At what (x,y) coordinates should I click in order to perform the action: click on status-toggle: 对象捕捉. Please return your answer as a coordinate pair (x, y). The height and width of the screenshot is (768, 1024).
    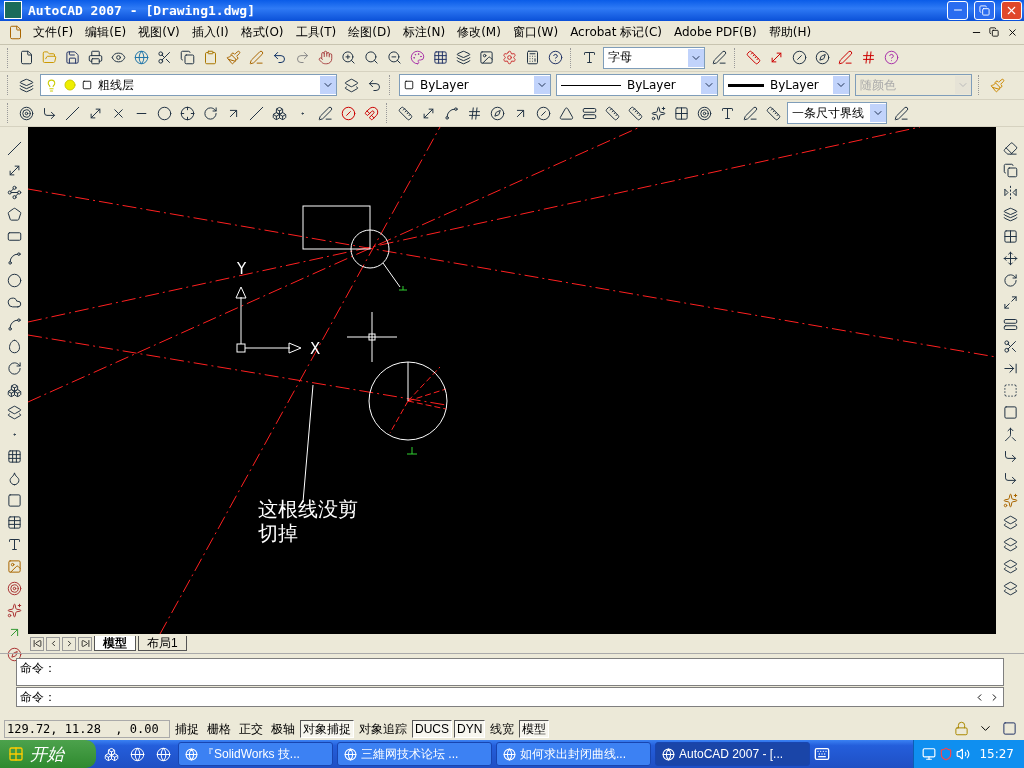
    Looking at the image, I should click on (327, 728).